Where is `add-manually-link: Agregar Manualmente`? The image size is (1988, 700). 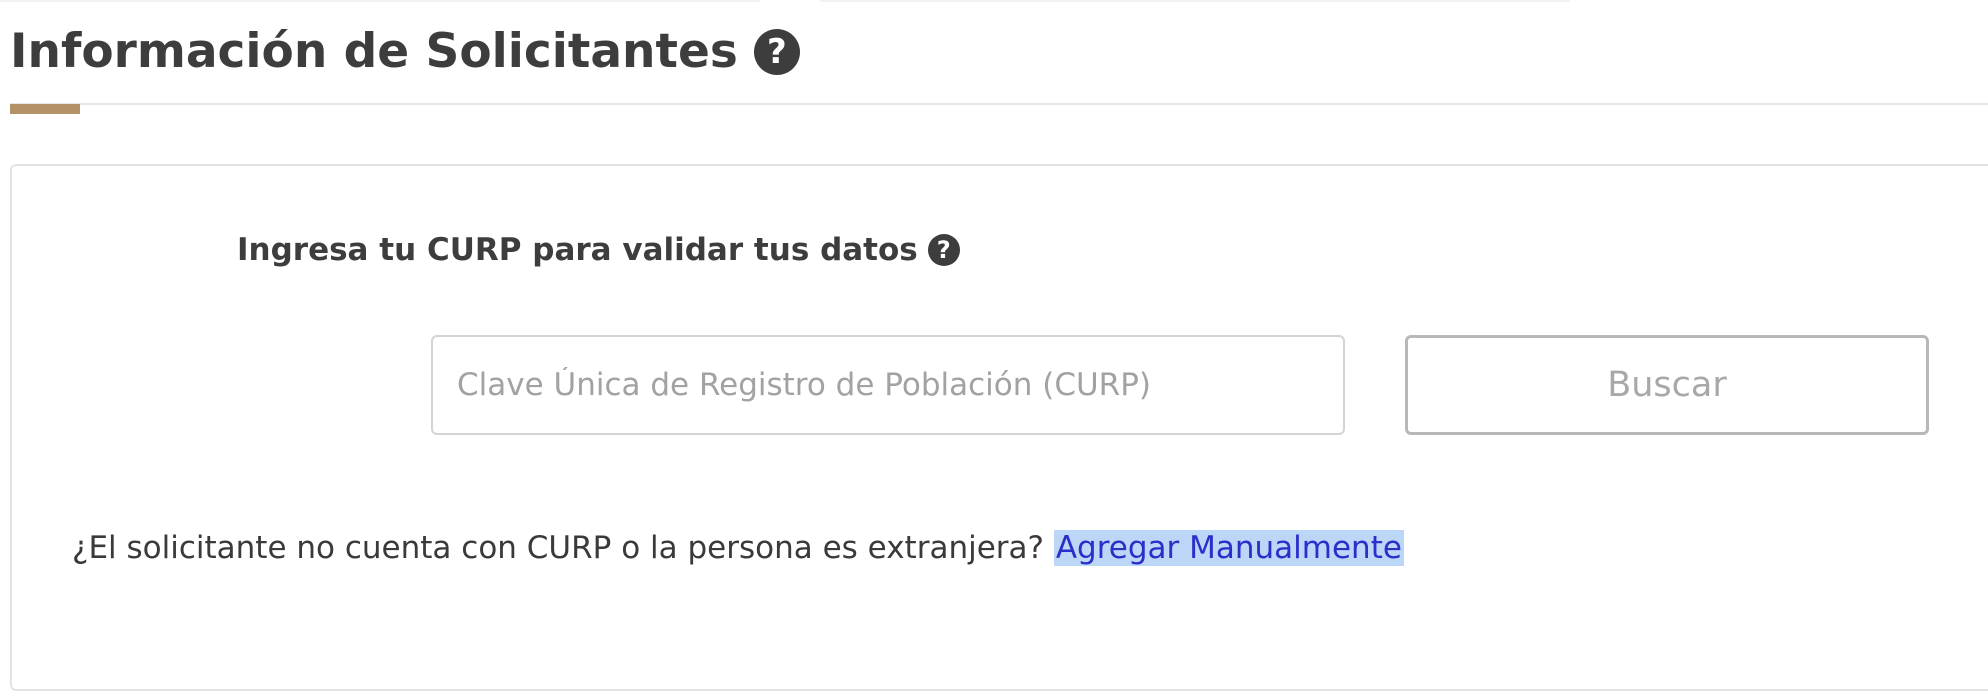 add-manually-link: Agregar Manualmente is located at coordinates (1228, 548).